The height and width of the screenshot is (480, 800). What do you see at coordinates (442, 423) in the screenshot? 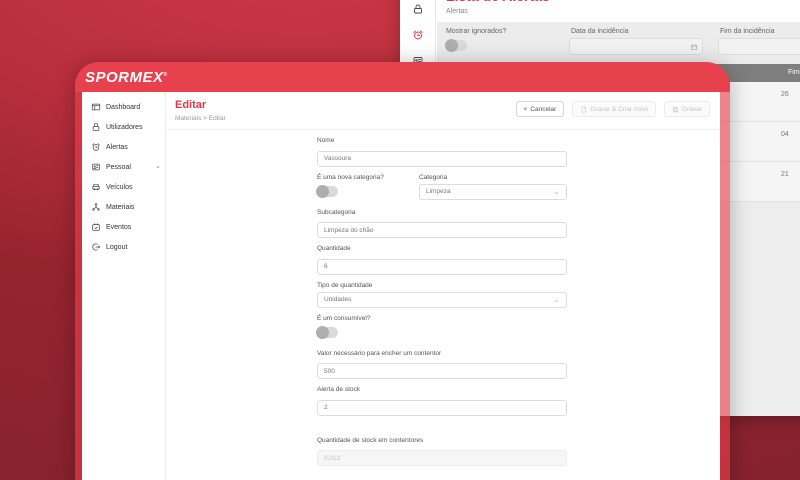
I see `form-gap` at bounding box center [442, 423].